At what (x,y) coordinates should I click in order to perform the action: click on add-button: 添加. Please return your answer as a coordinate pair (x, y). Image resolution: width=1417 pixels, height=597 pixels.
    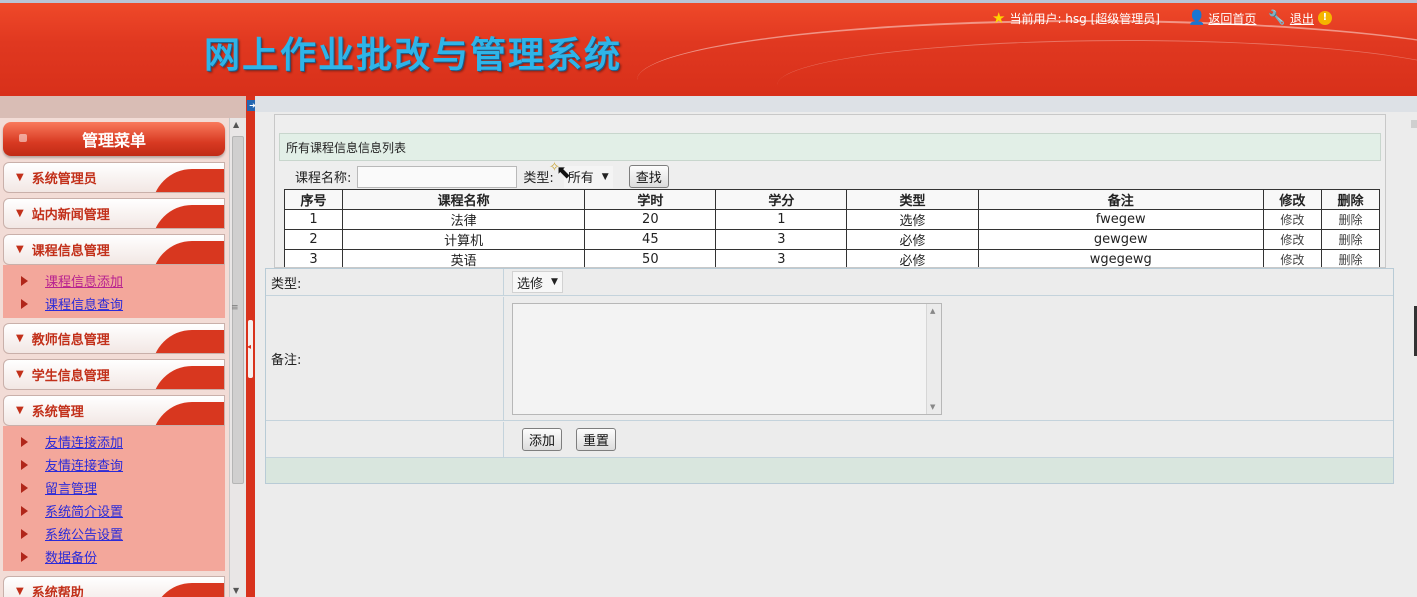
    Looking at the image, I should click on (542, 439).